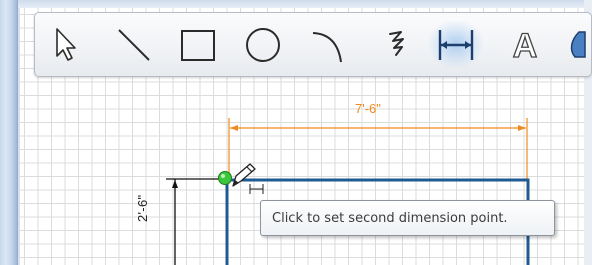  What do you see at coordinates (378, 149) in the screenshot?
I see `horizontal-dimension-line` at bounding box center [378, 149].